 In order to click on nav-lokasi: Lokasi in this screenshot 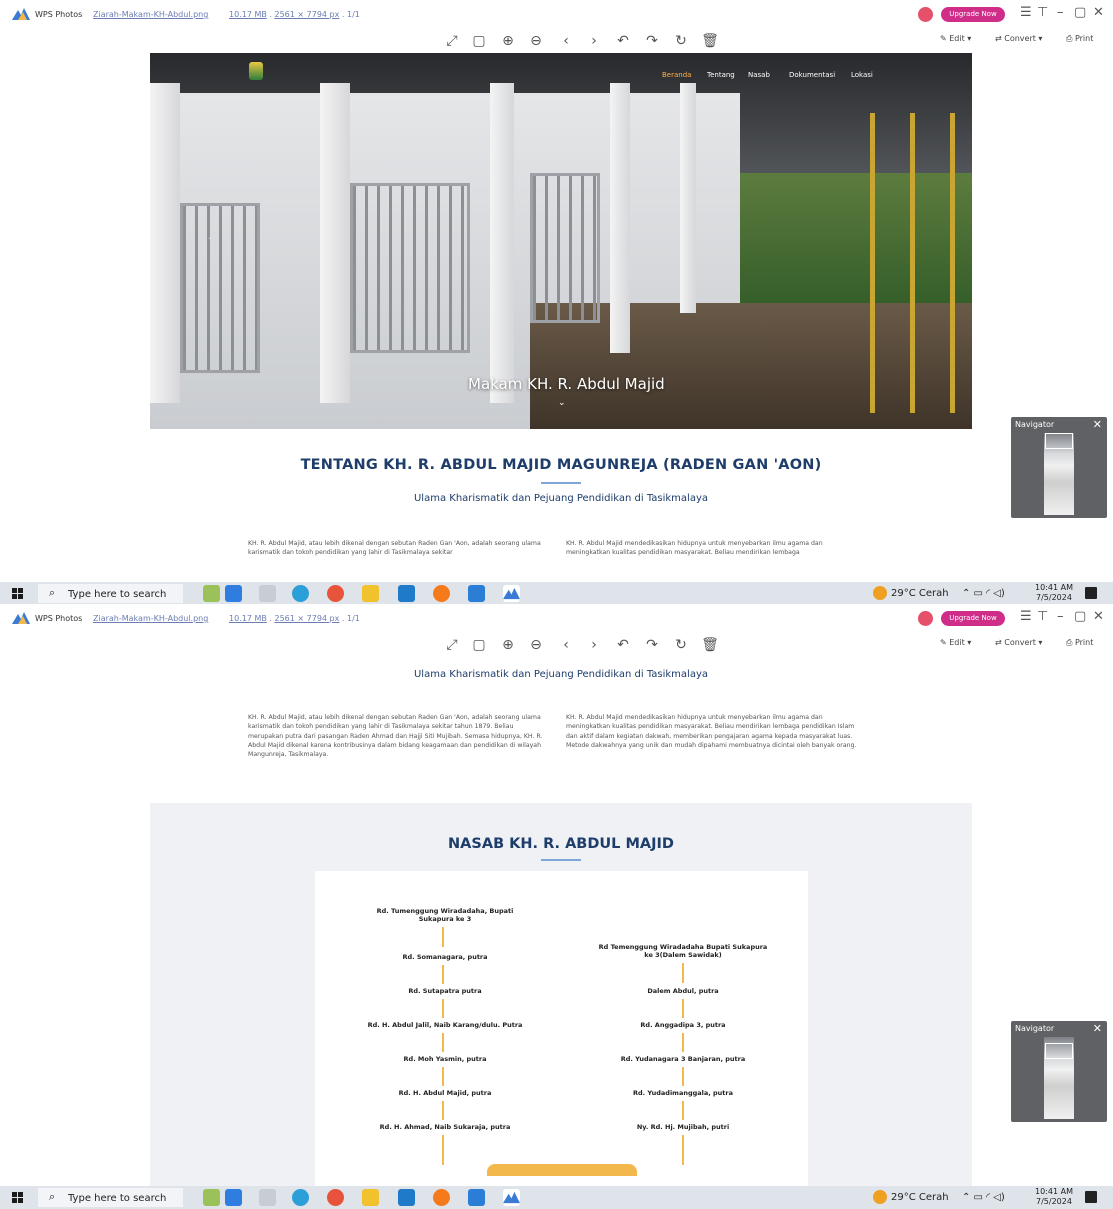, I will do `click(862, 75)`.